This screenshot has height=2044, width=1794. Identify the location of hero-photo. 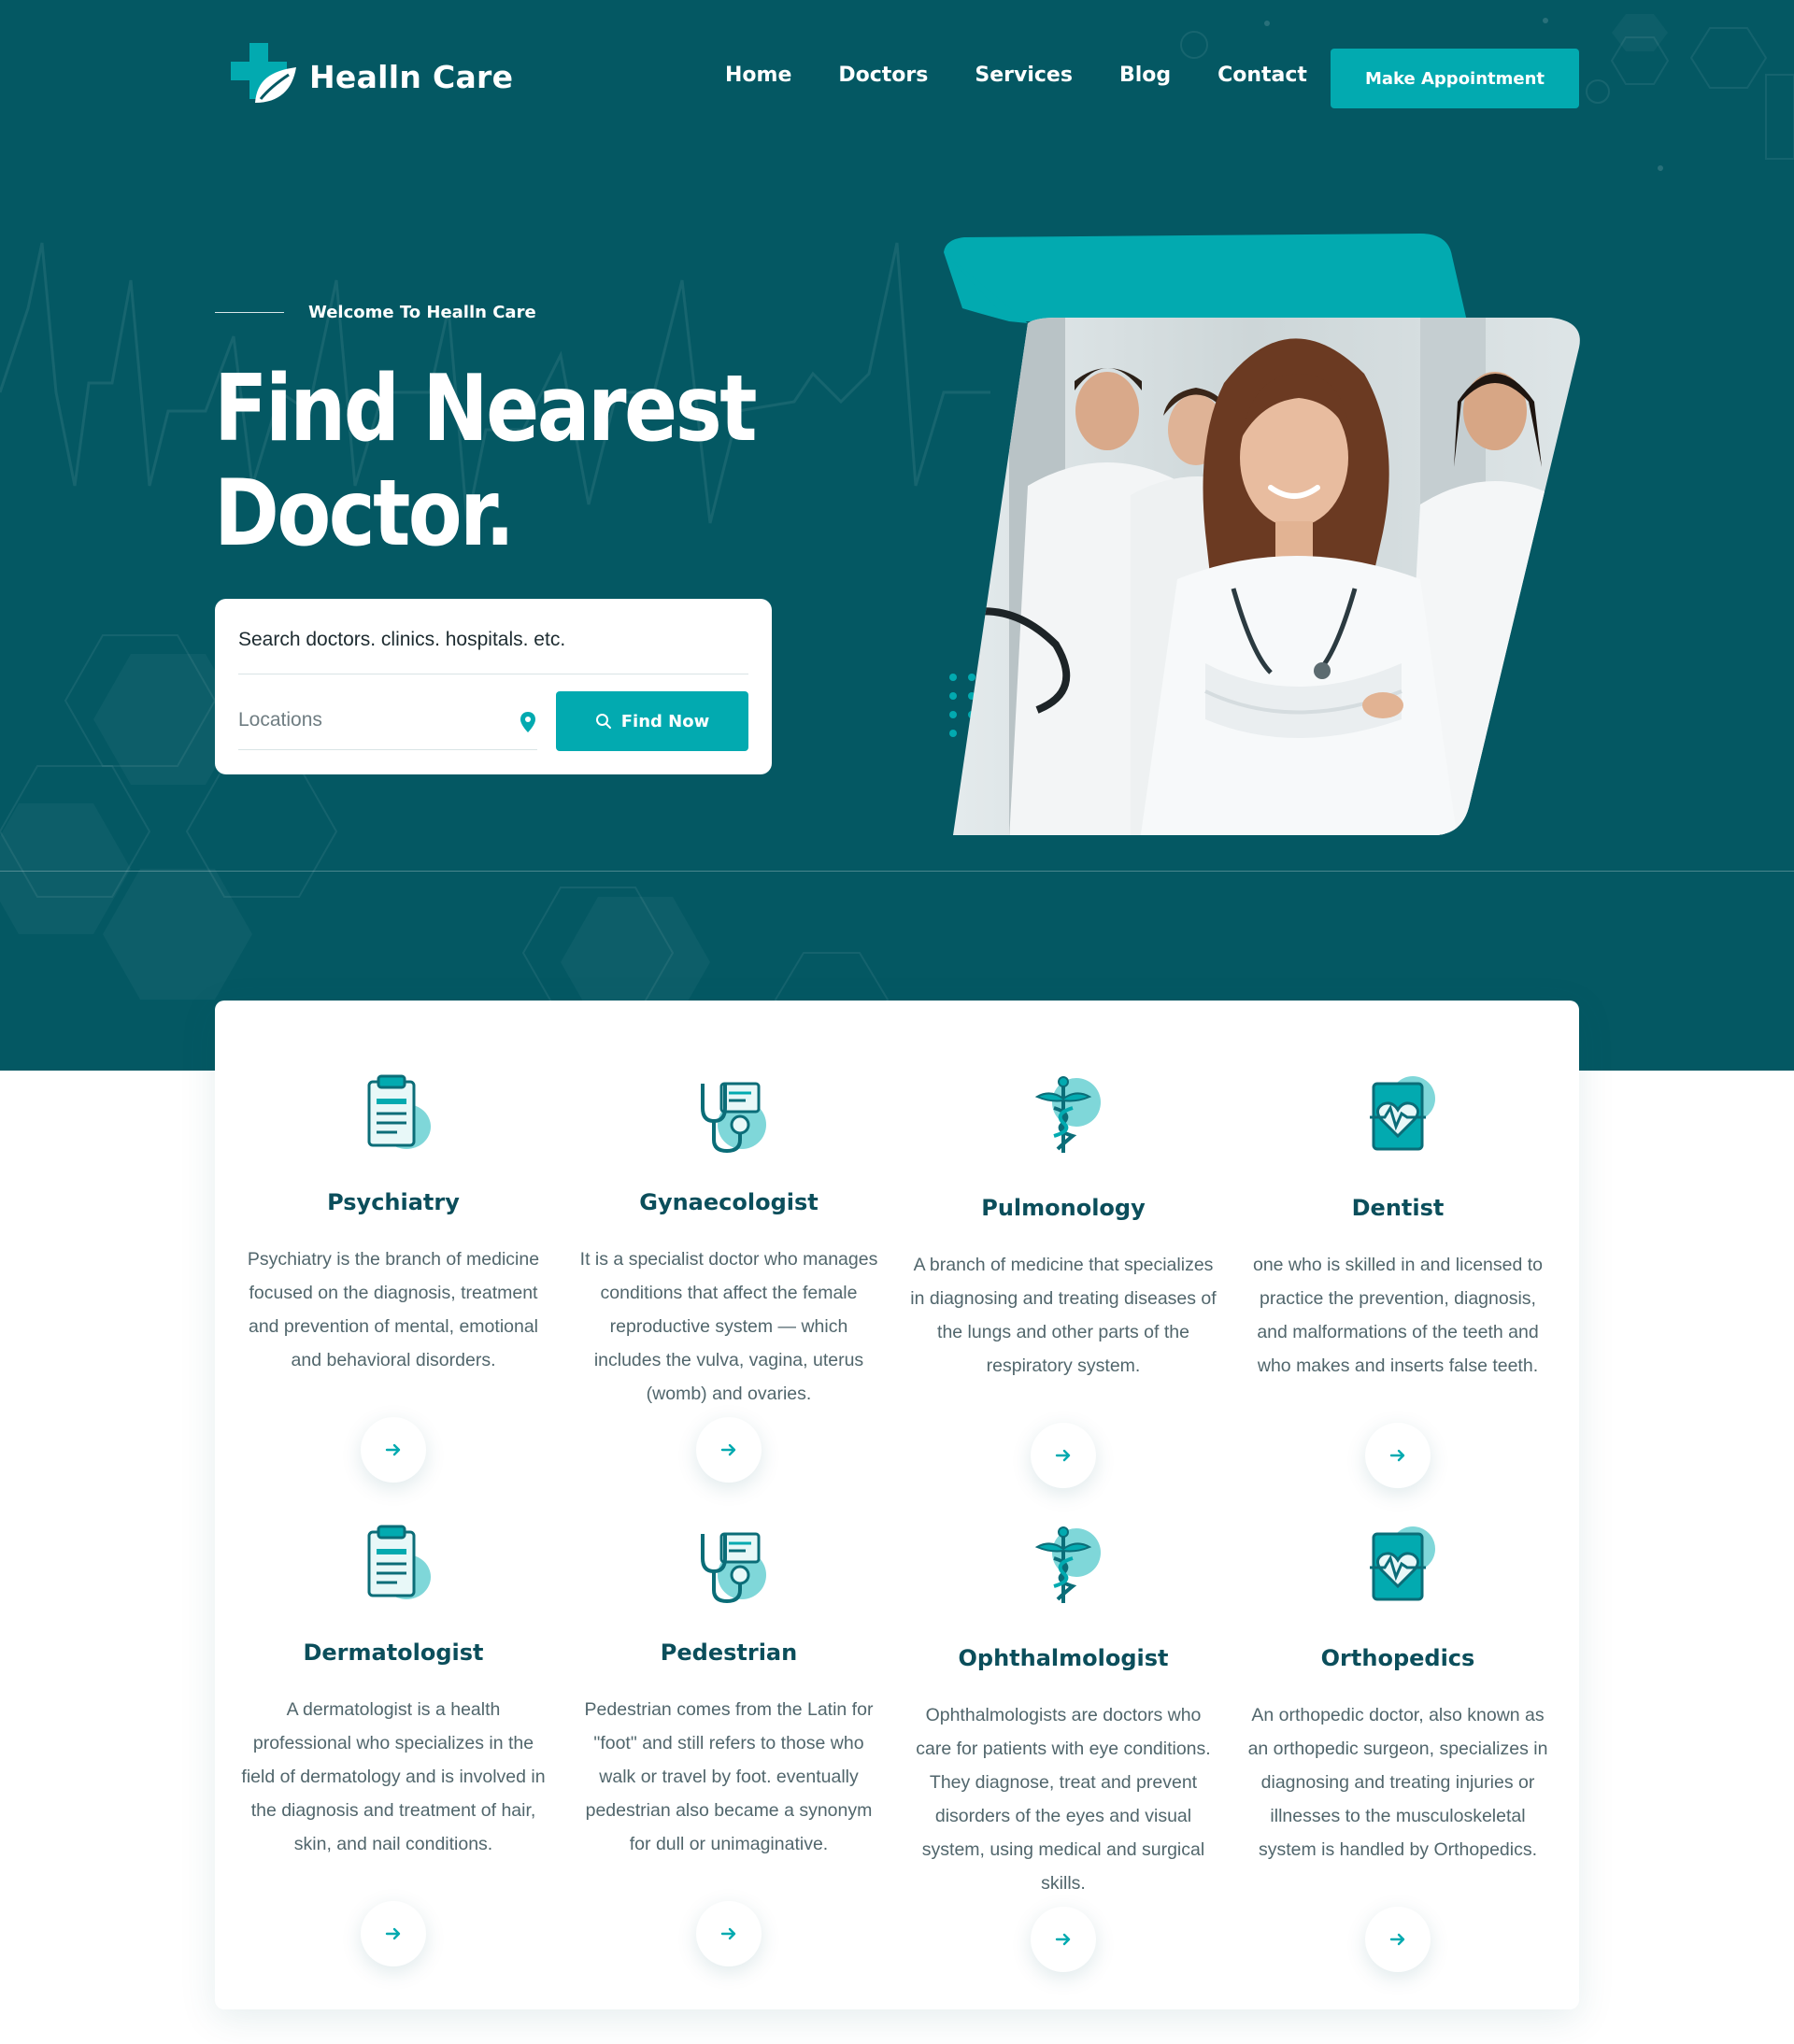
(1262, 534).